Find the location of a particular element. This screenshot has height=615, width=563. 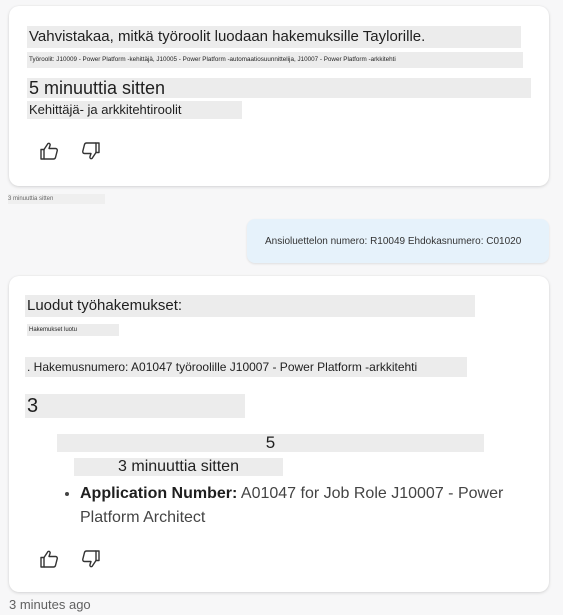

bot-message-2-timestamp: 3 minuuttia sitten is located at coordinates (178, 467).